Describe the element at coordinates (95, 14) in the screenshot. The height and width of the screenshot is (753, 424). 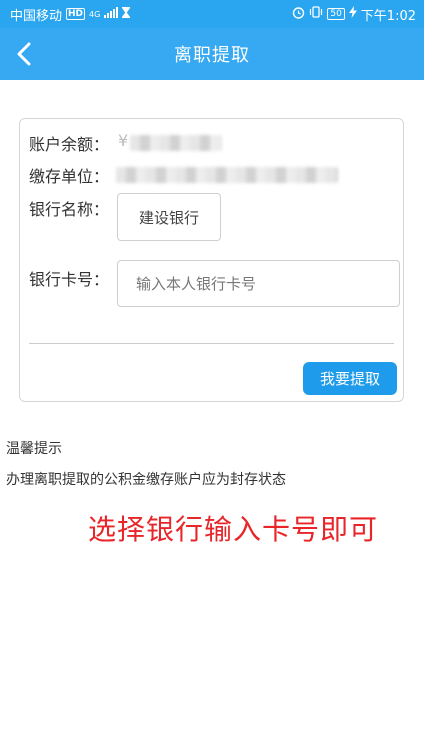
I see `network-type: 4G` at that location.